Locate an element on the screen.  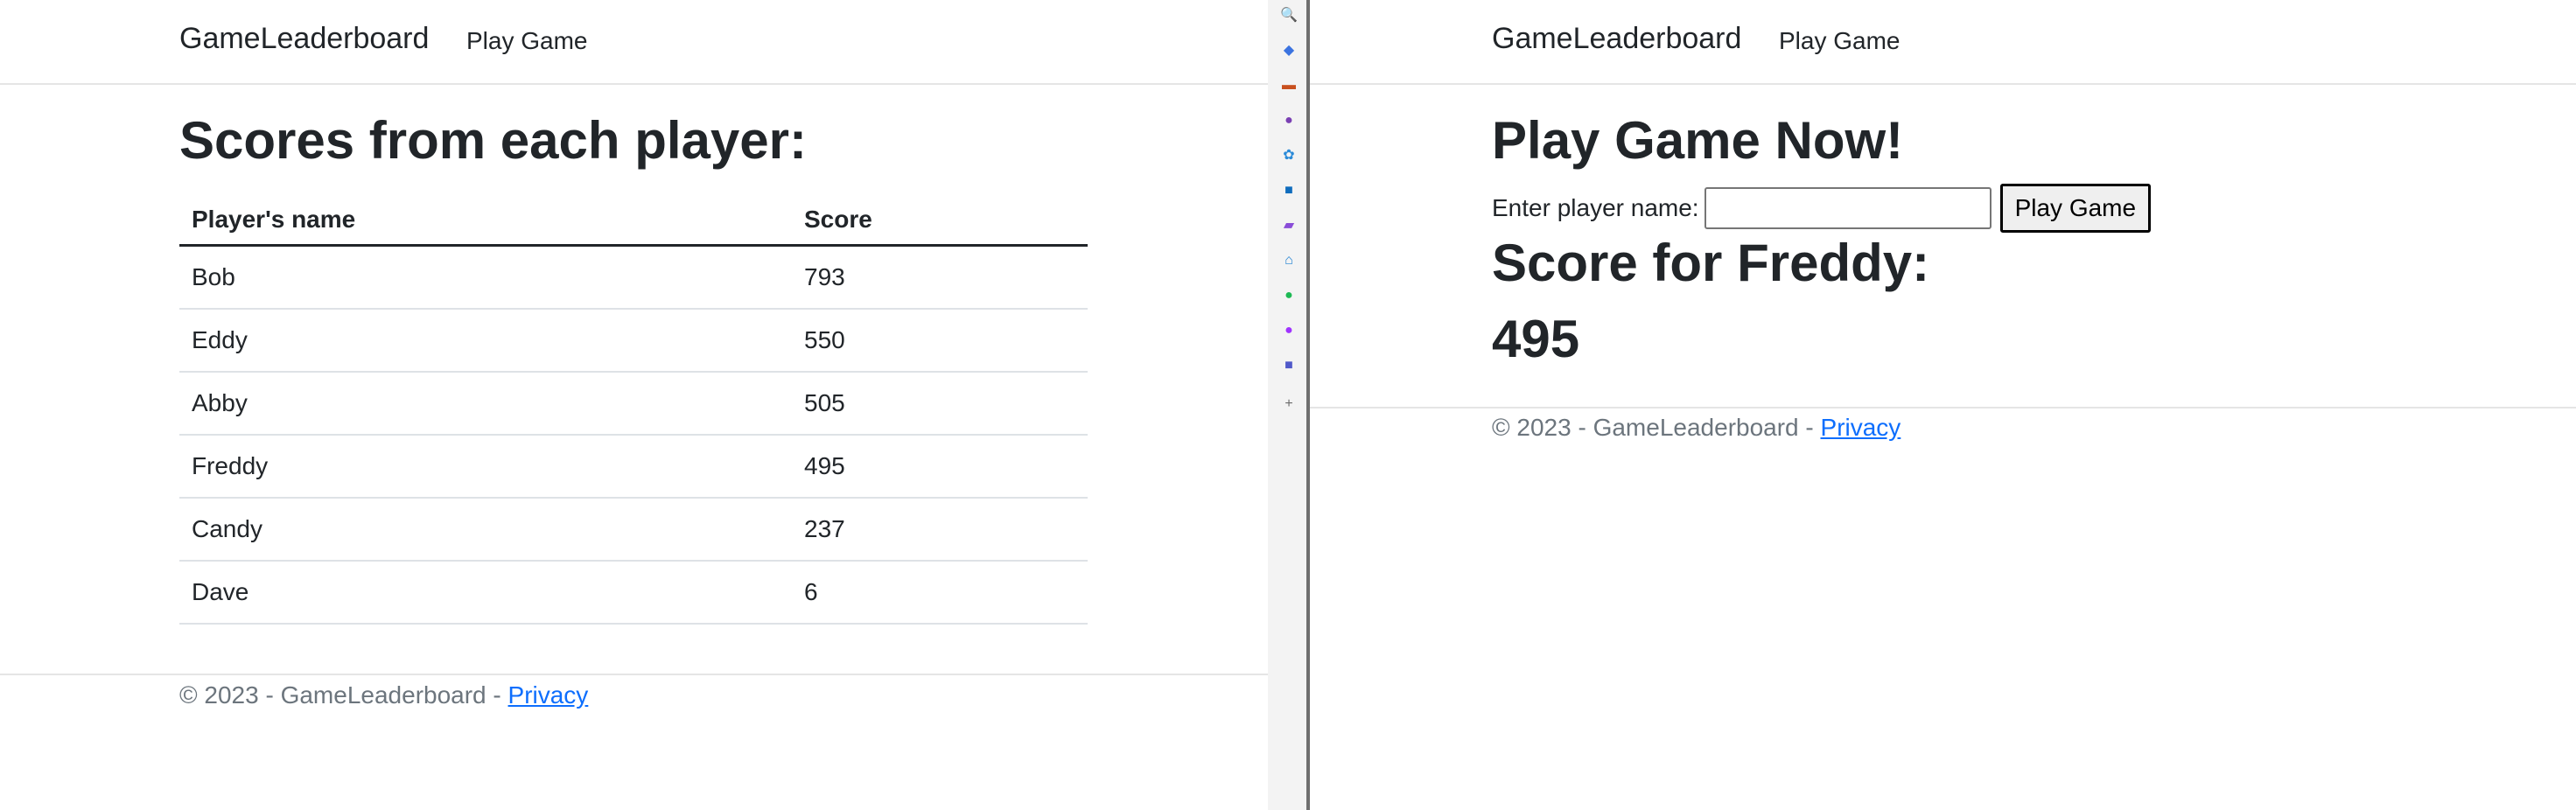
add-icon: + is located at coordinates (1289, 404).